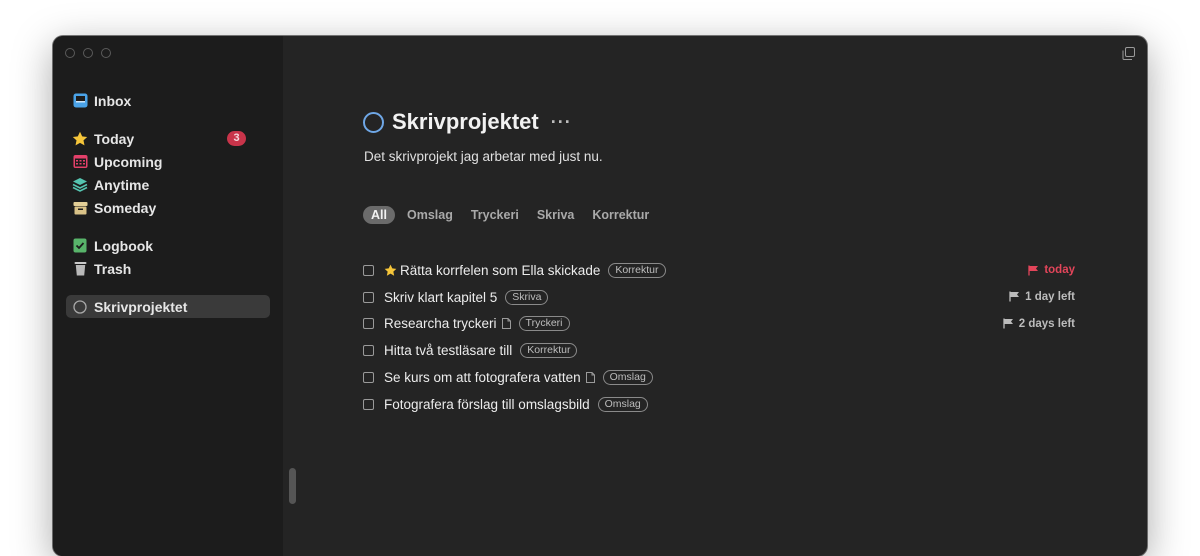 This screenshot has height=556, width=1200. What do you see at coordinates (114, 138) in the screenshot?
I see `sidebar-item-label: Today` at bounding box center [114, 138].